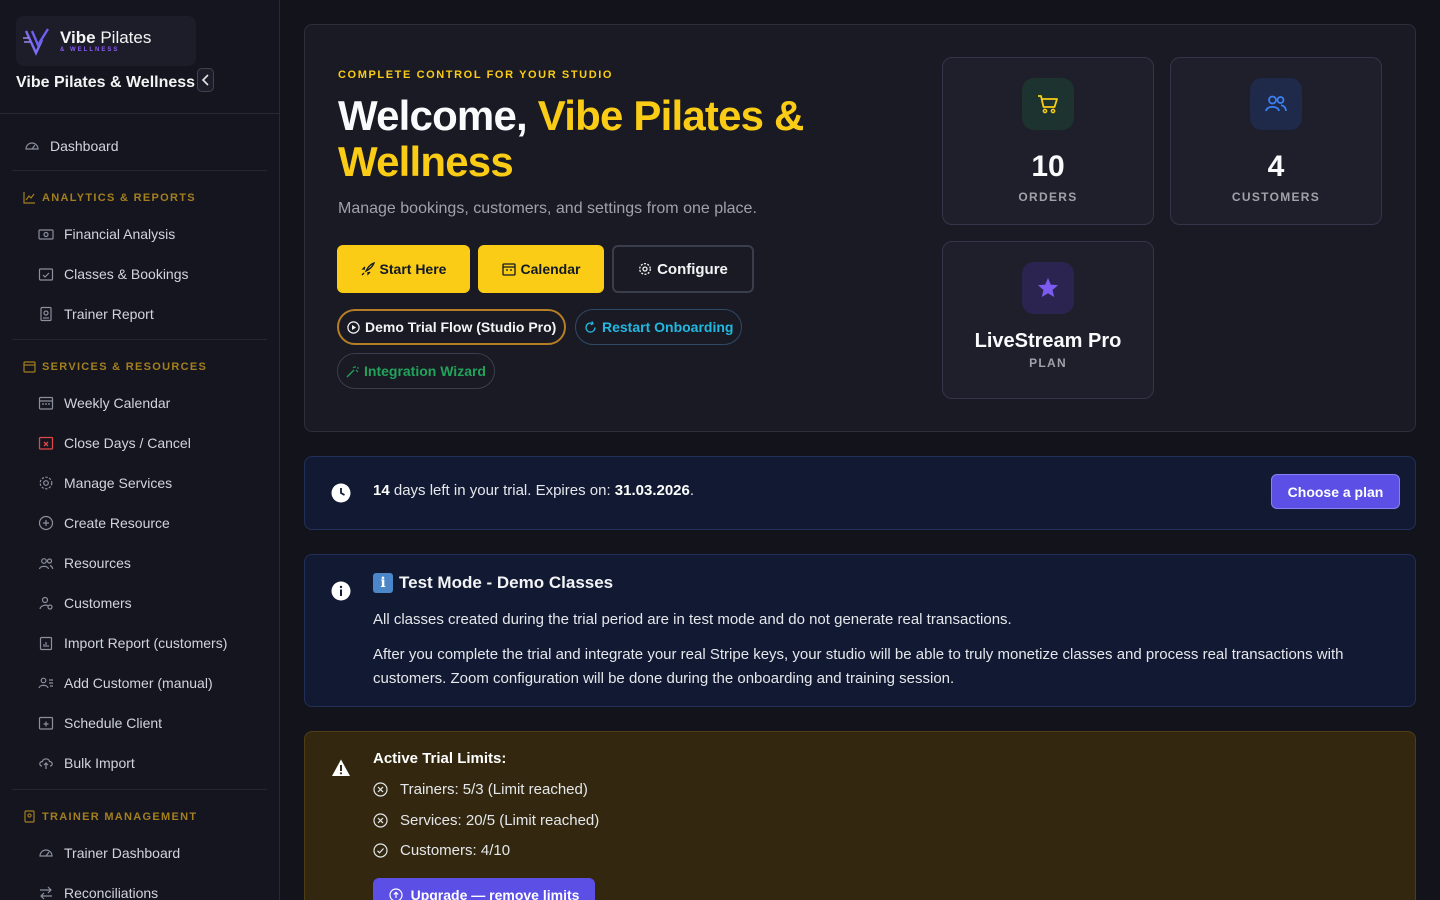 The image size is (1440, 900). Describe the element at coordinates (1048, 320) in the screenshot. I see `plan-stat-card: LiveStream Pro PLAN` at that location.